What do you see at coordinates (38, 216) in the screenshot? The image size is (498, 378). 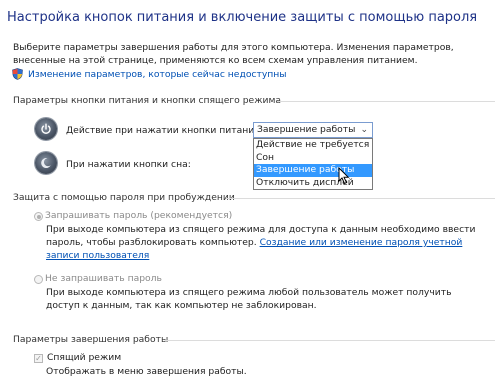 I see `require-password-radio` at bounding box center [38, 216].